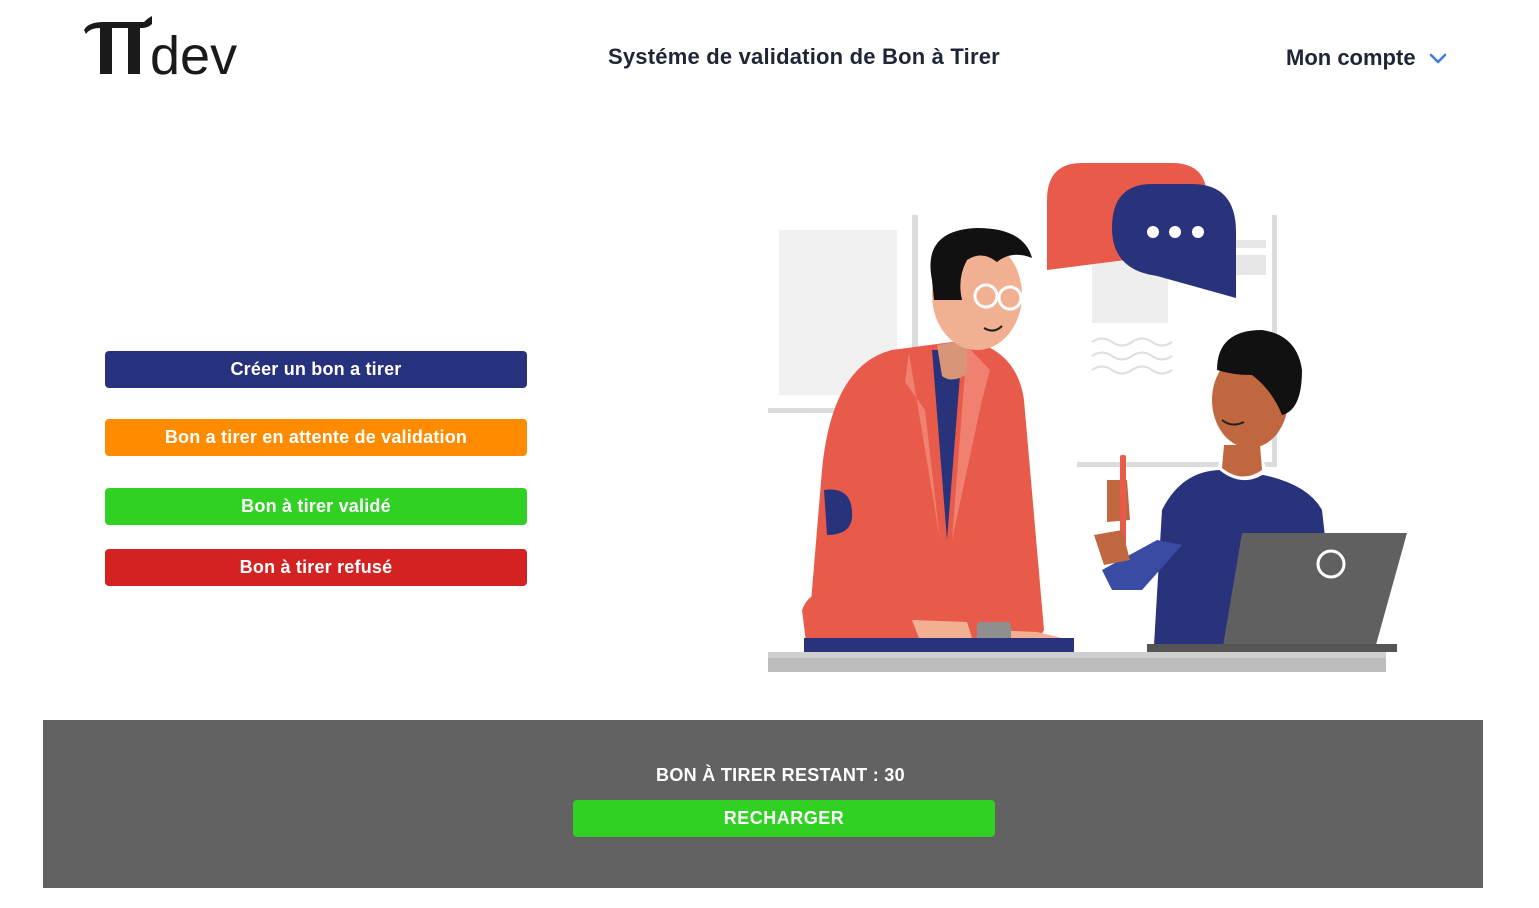 The width and height of the screenshot is (1539, 908). I want to click on logo-text: dev, so click(193, 52).